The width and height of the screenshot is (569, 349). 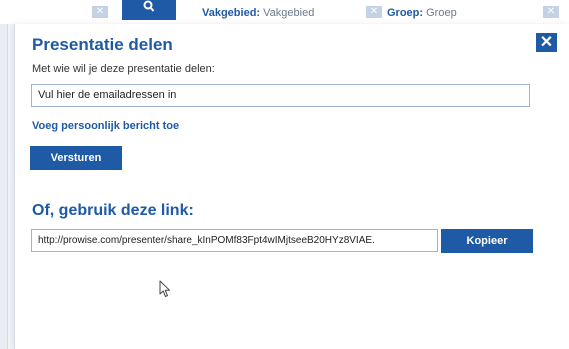 What do you see at coordinates (231, 13) in the screenshot?
I see `filter-label: Vakgebied:` at bounding box center [231, 13].